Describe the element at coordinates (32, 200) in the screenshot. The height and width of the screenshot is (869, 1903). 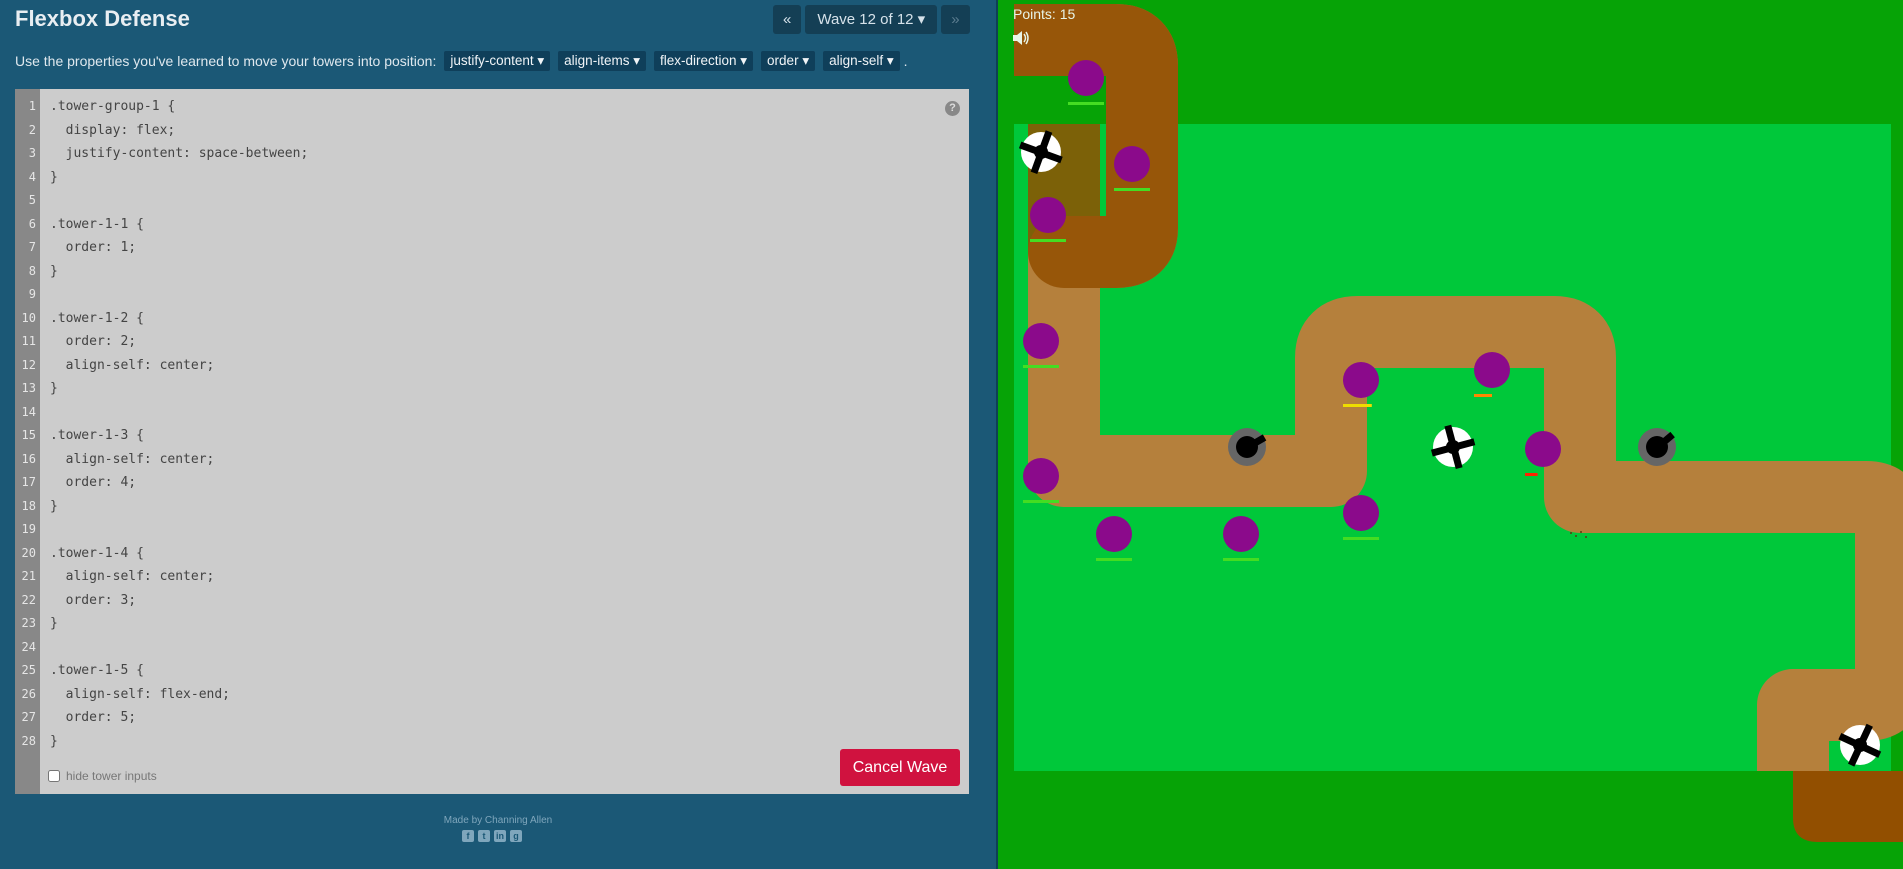
I see `line-number: 5` at that location.